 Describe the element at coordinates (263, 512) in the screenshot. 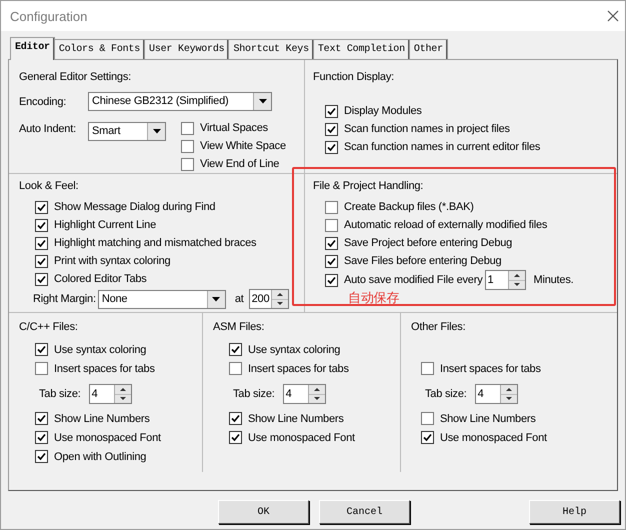

I see `dialog-button: OK` at that location.